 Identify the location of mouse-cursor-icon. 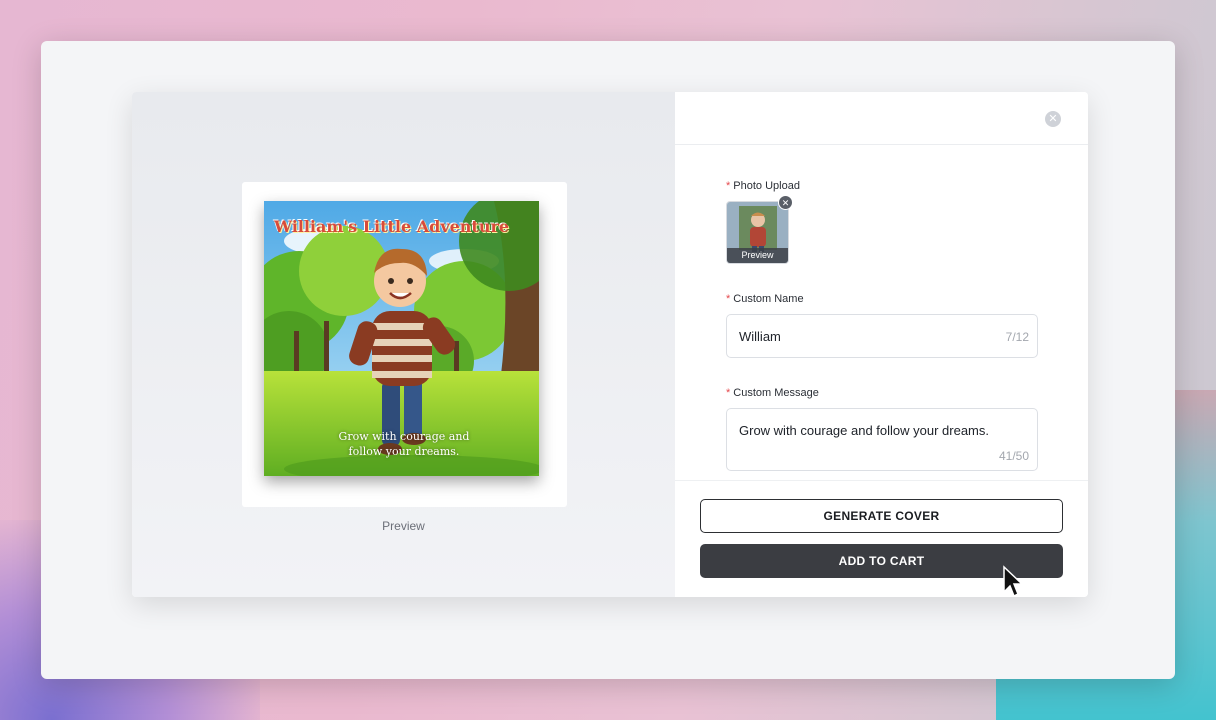
(1013, 581).